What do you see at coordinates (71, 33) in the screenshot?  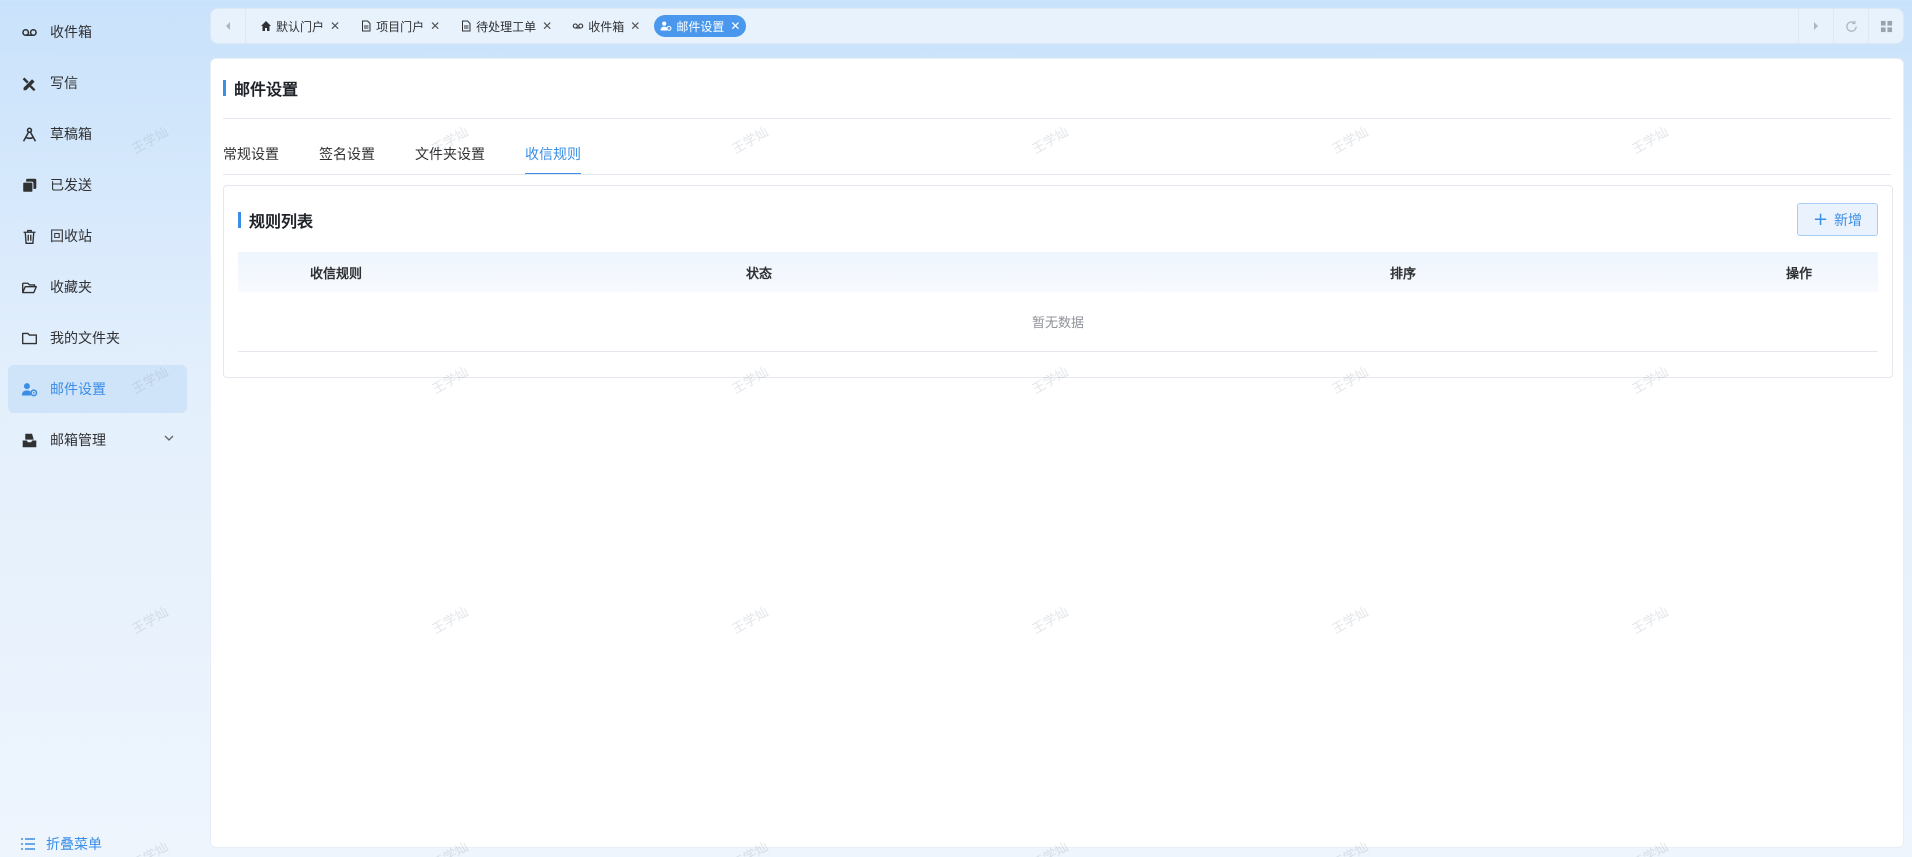 I see `sidebar-item-label: 收件箱` at bounding box center [71, 33].